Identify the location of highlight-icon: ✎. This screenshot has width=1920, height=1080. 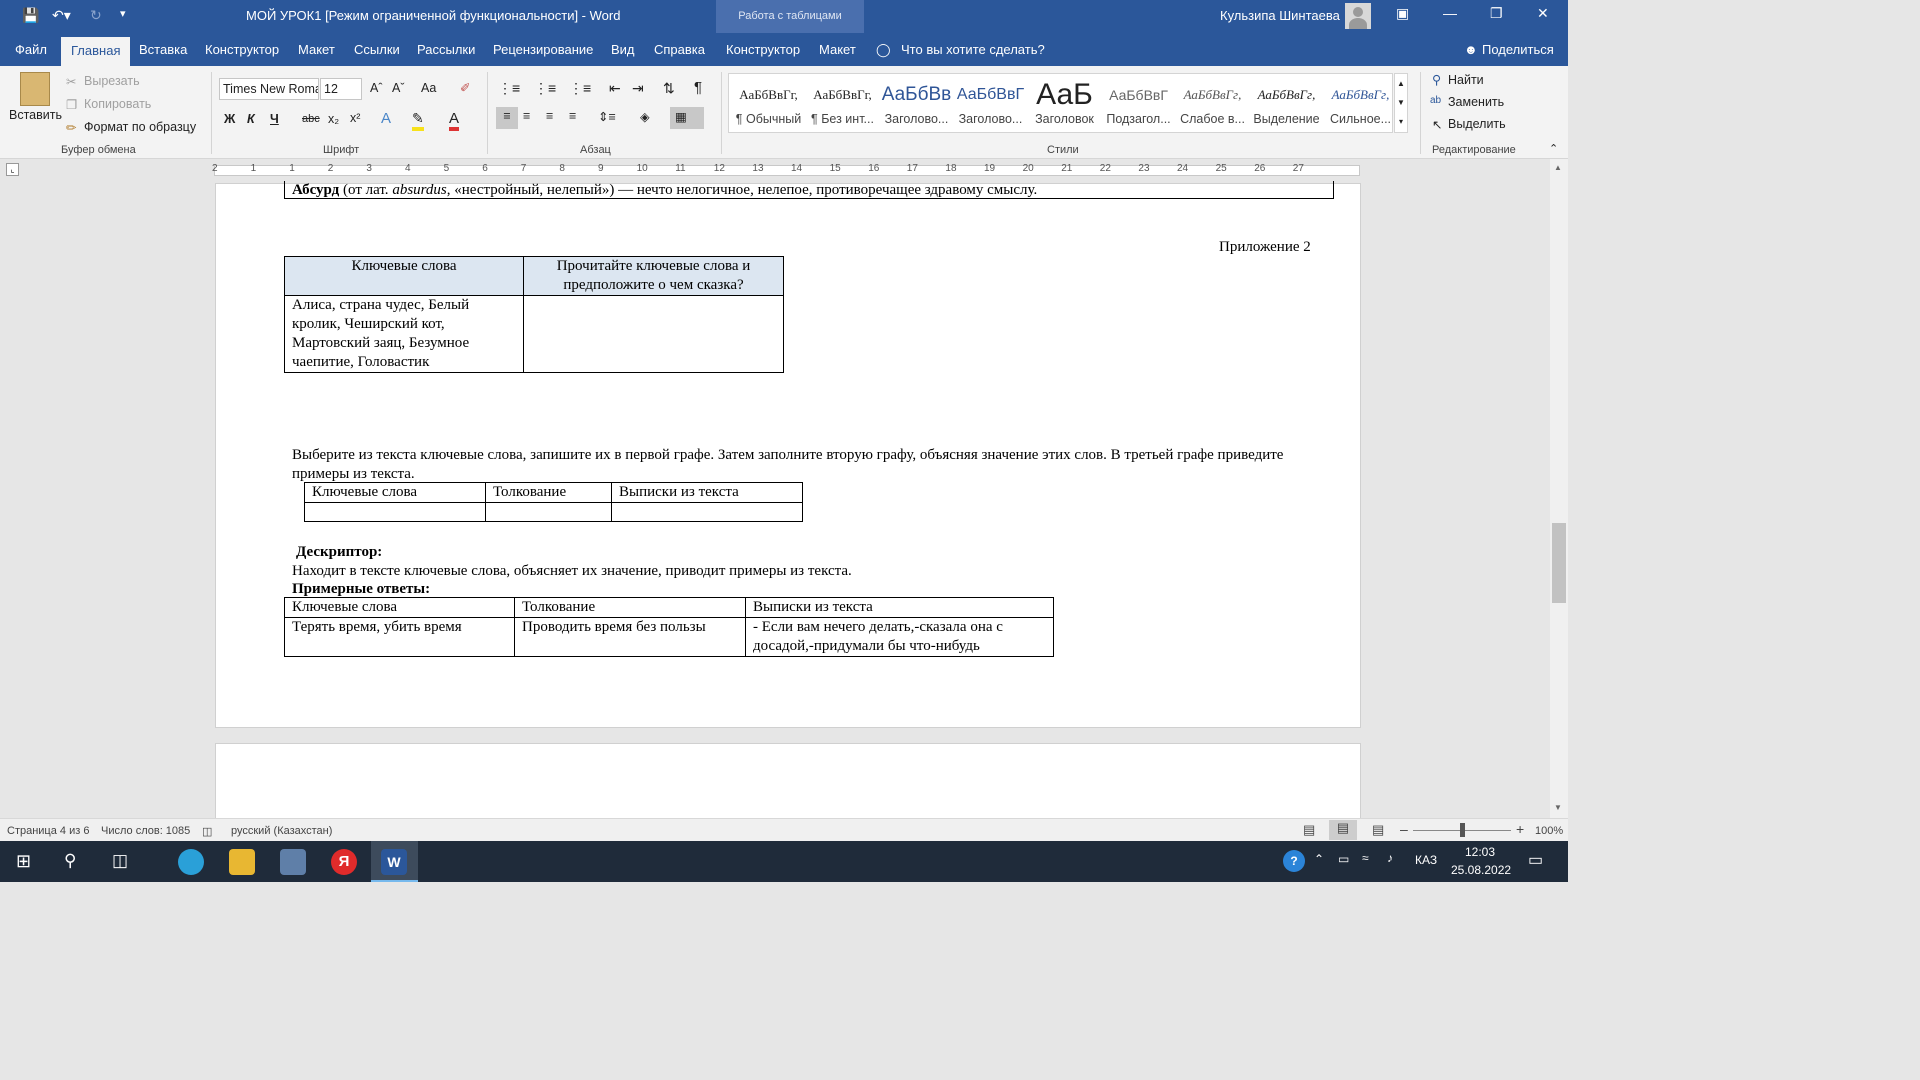
(418, 120).